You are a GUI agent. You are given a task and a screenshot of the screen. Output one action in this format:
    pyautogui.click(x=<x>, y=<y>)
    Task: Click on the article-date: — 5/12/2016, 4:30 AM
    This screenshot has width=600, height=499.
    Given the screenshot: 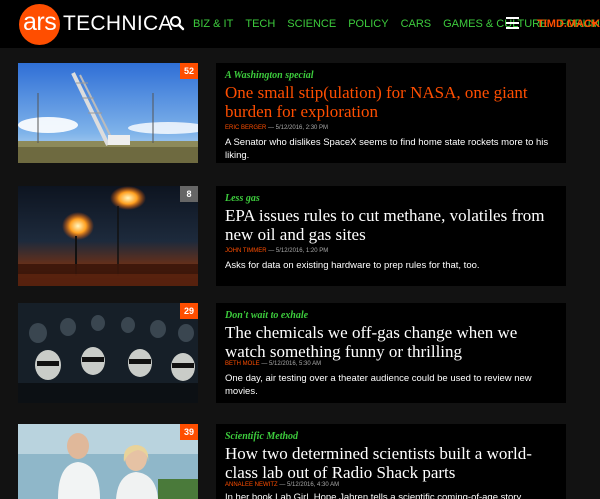 What is the action you would take?
    pyautogui.click(x=309, y=485)
    